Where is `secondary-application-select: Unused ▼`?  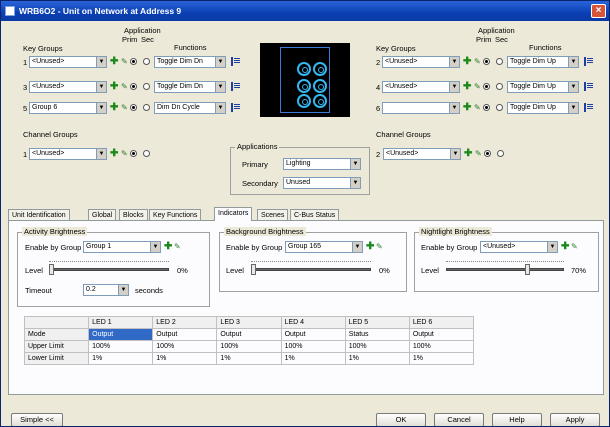
secondary-application-select: Unused ▼ is located at coordinates (322, 183).